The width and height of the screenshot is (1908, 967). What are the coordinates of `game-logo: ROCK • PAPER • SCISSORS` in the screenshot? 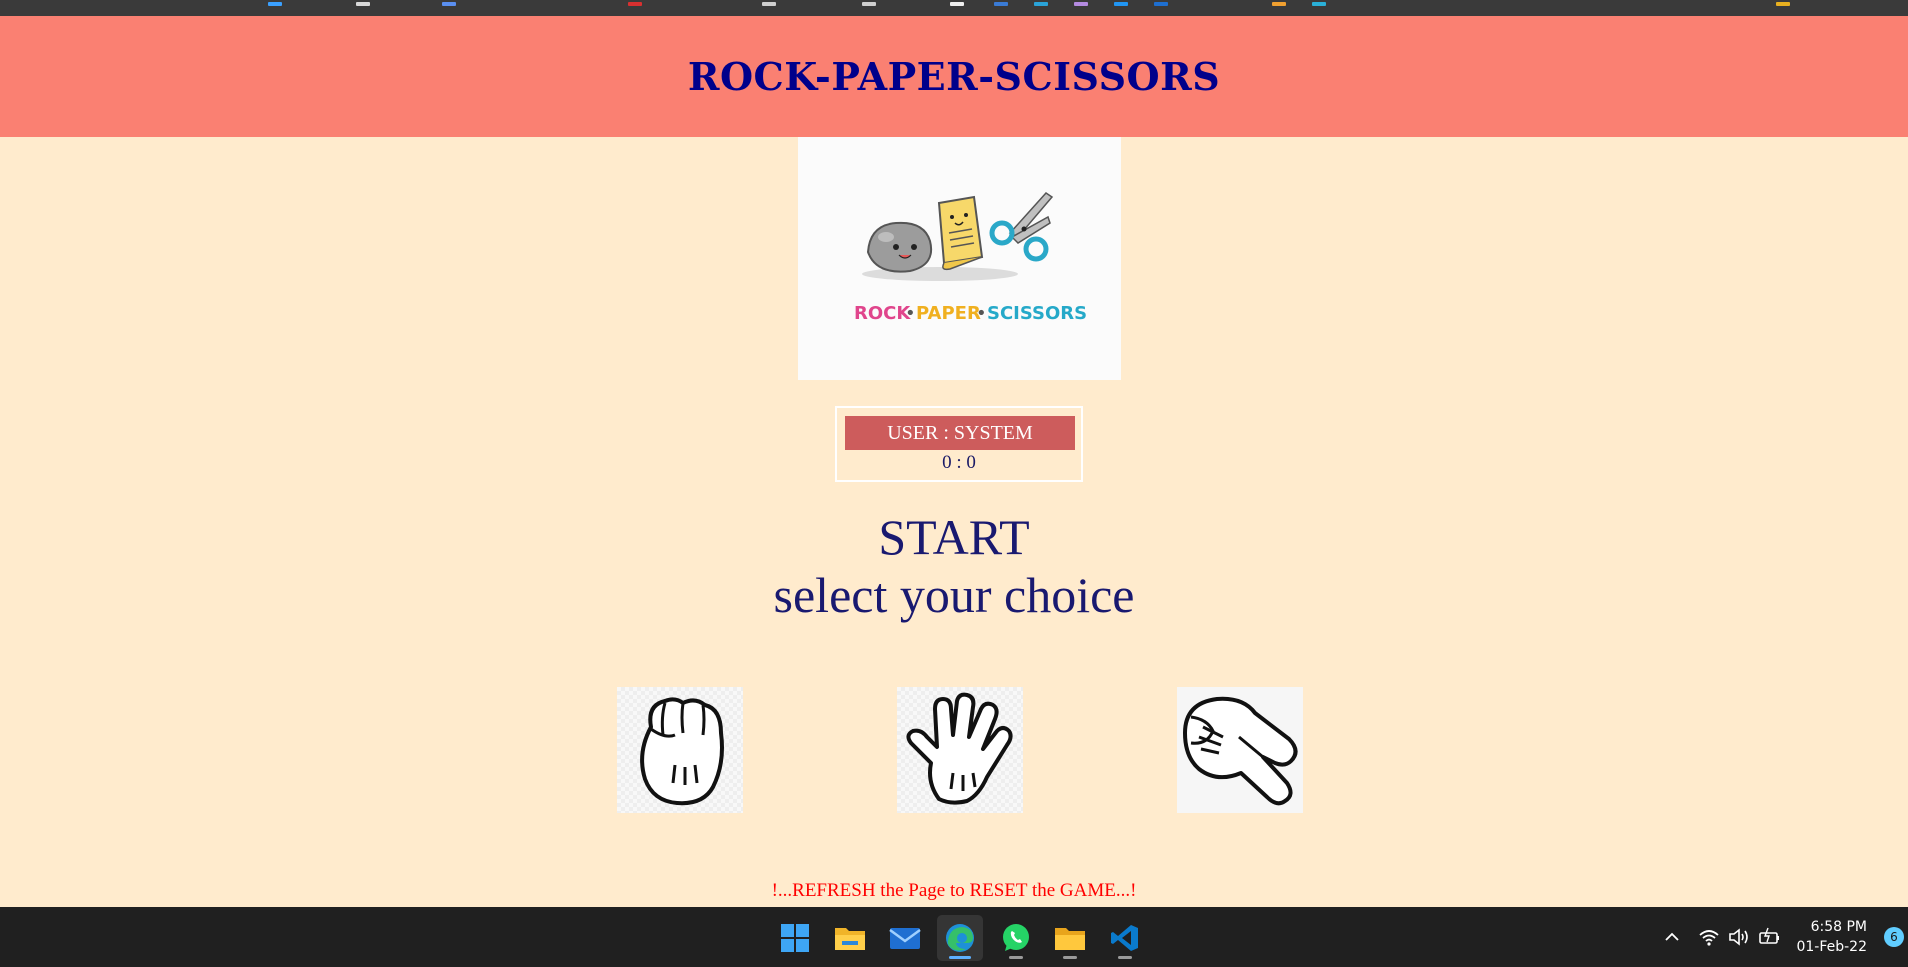 It's located at (959, 258).